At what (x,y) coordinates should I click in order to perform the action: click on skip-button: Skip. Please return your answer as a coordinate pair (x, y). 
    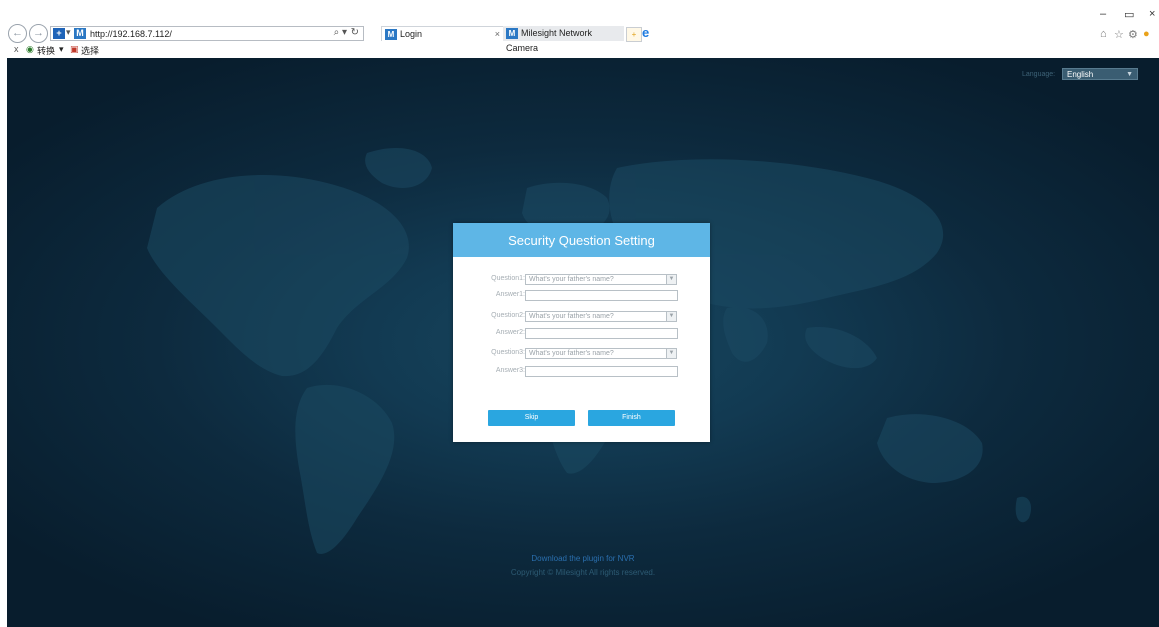
    Looking at the image, I should click on (531, 418).